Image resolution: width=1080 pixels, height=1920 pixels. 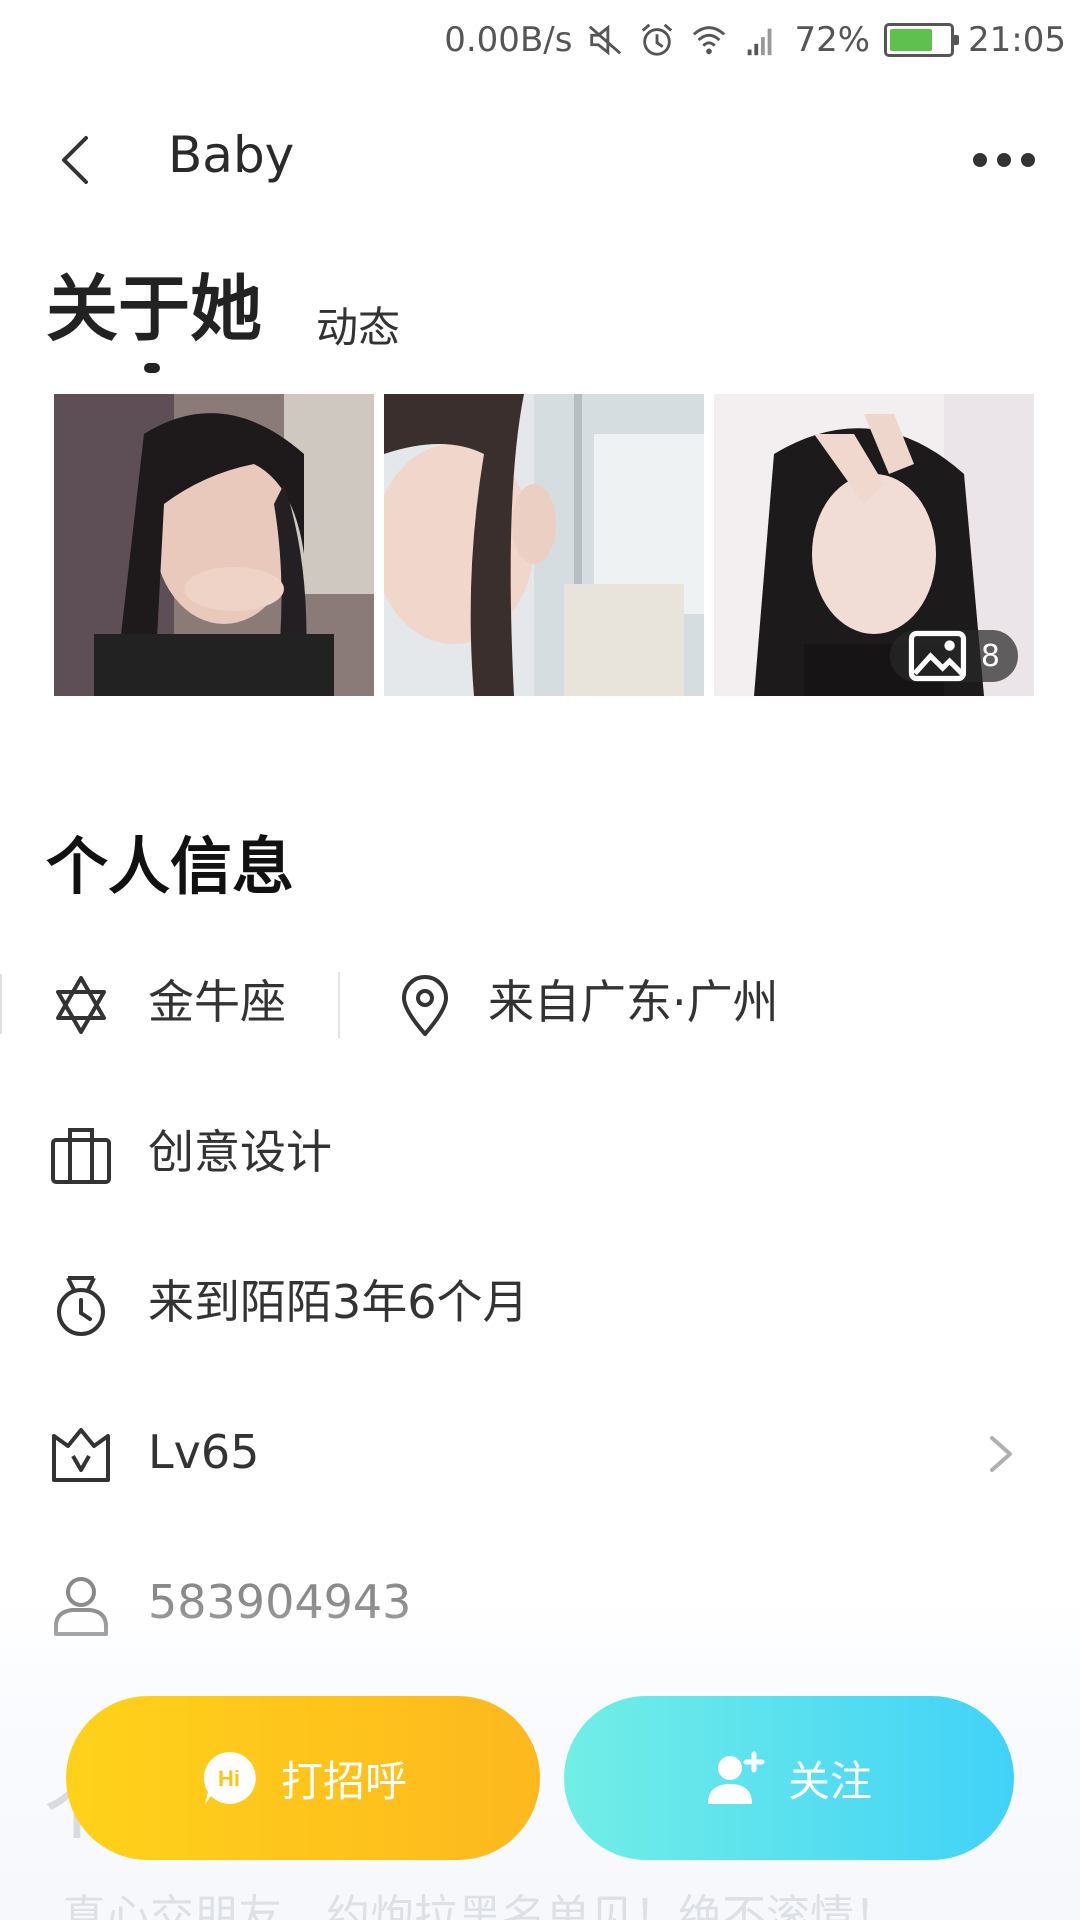 I want to click on info-row-tenure: 来到陌陌3年6个月, so click(x=540, y=1302).